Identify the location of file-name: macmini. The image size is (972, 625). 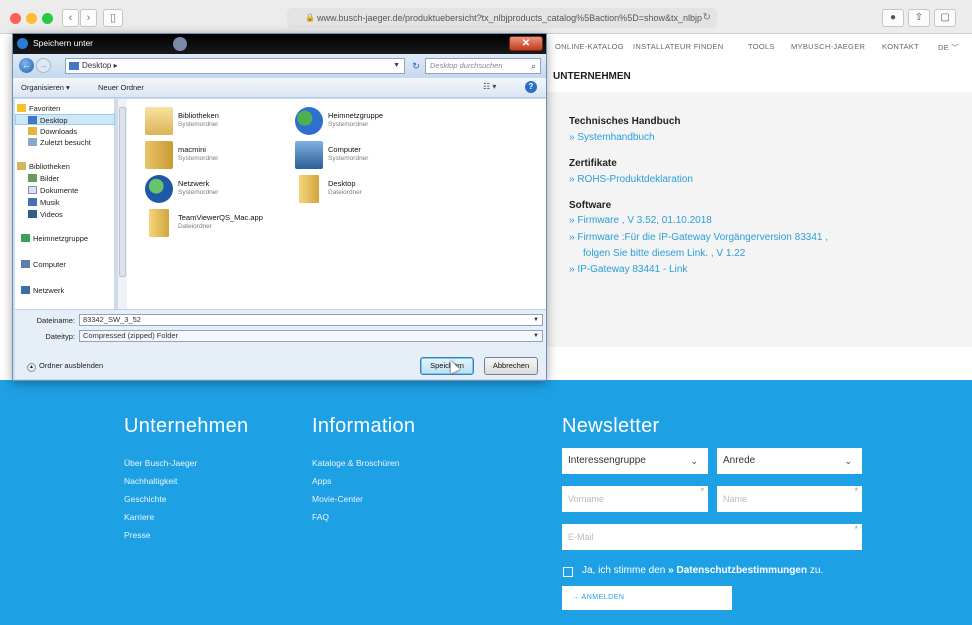
(192, 149).